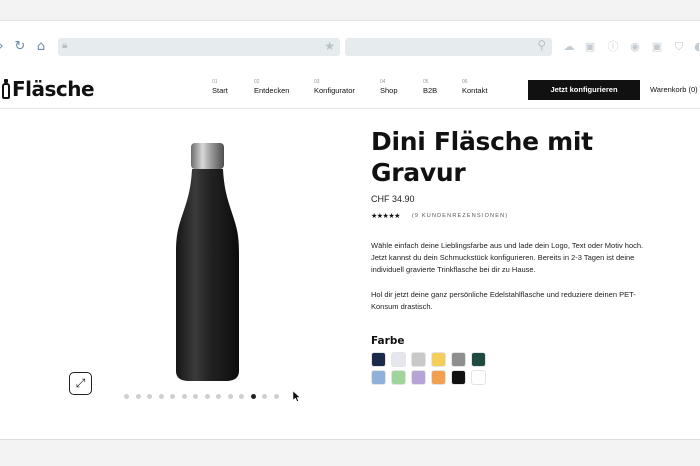  I want to click on nav-number: 04, so click(383, 82).